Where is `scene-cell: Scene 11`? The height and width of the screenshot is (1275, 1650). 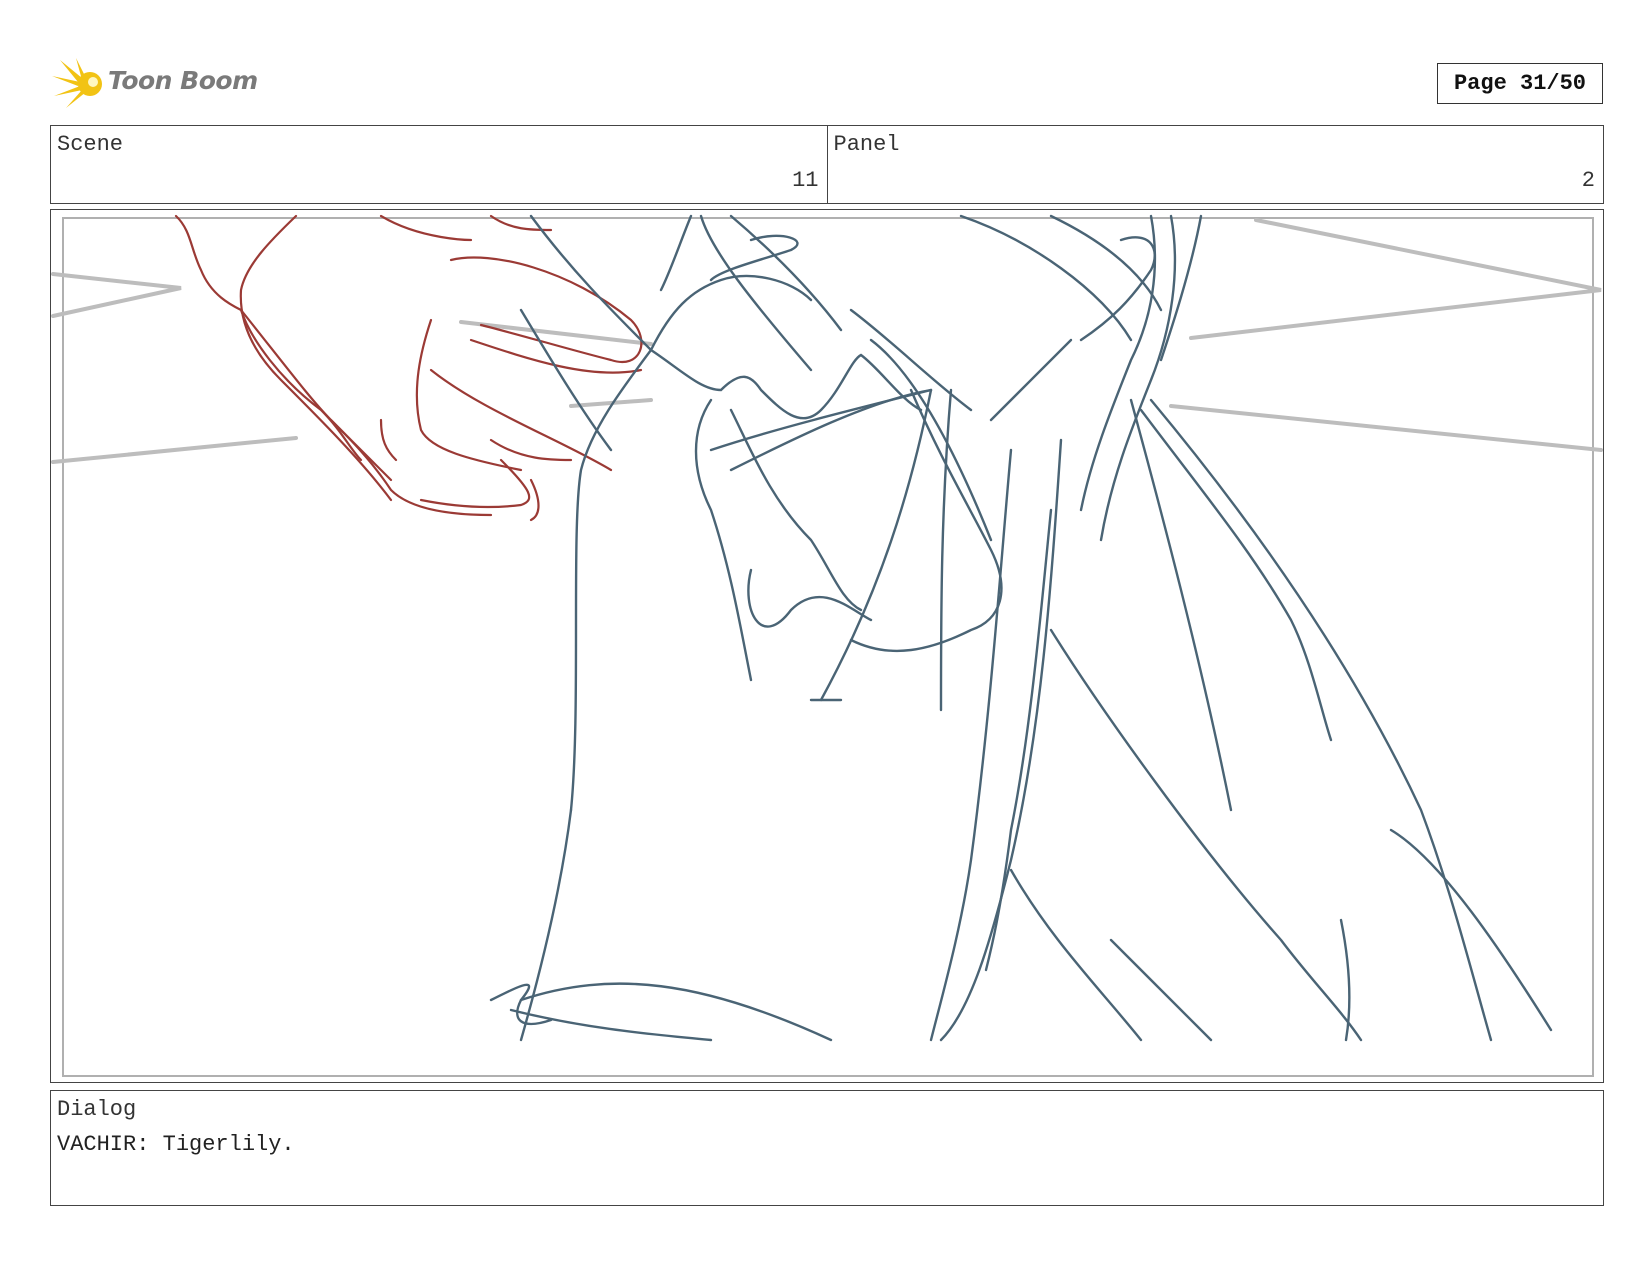 scene-cell: Scene 11 is located at coordinates (439, 164).